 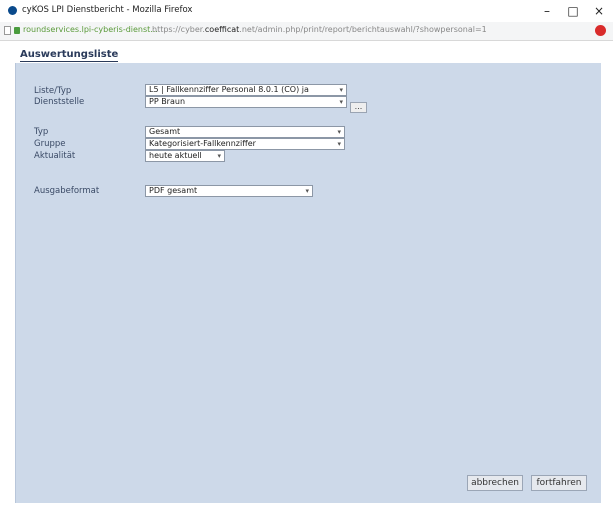 I want to click on typ-value: Gesamt, so click(x=165, y=131).